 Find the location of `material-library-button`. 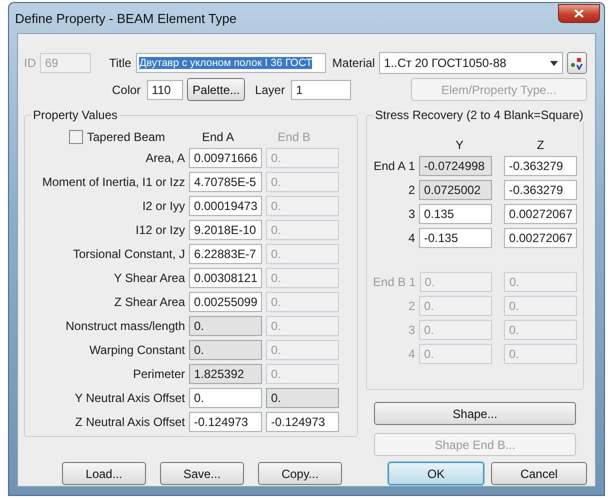

material-library-button is located at coordinates (577, 63).